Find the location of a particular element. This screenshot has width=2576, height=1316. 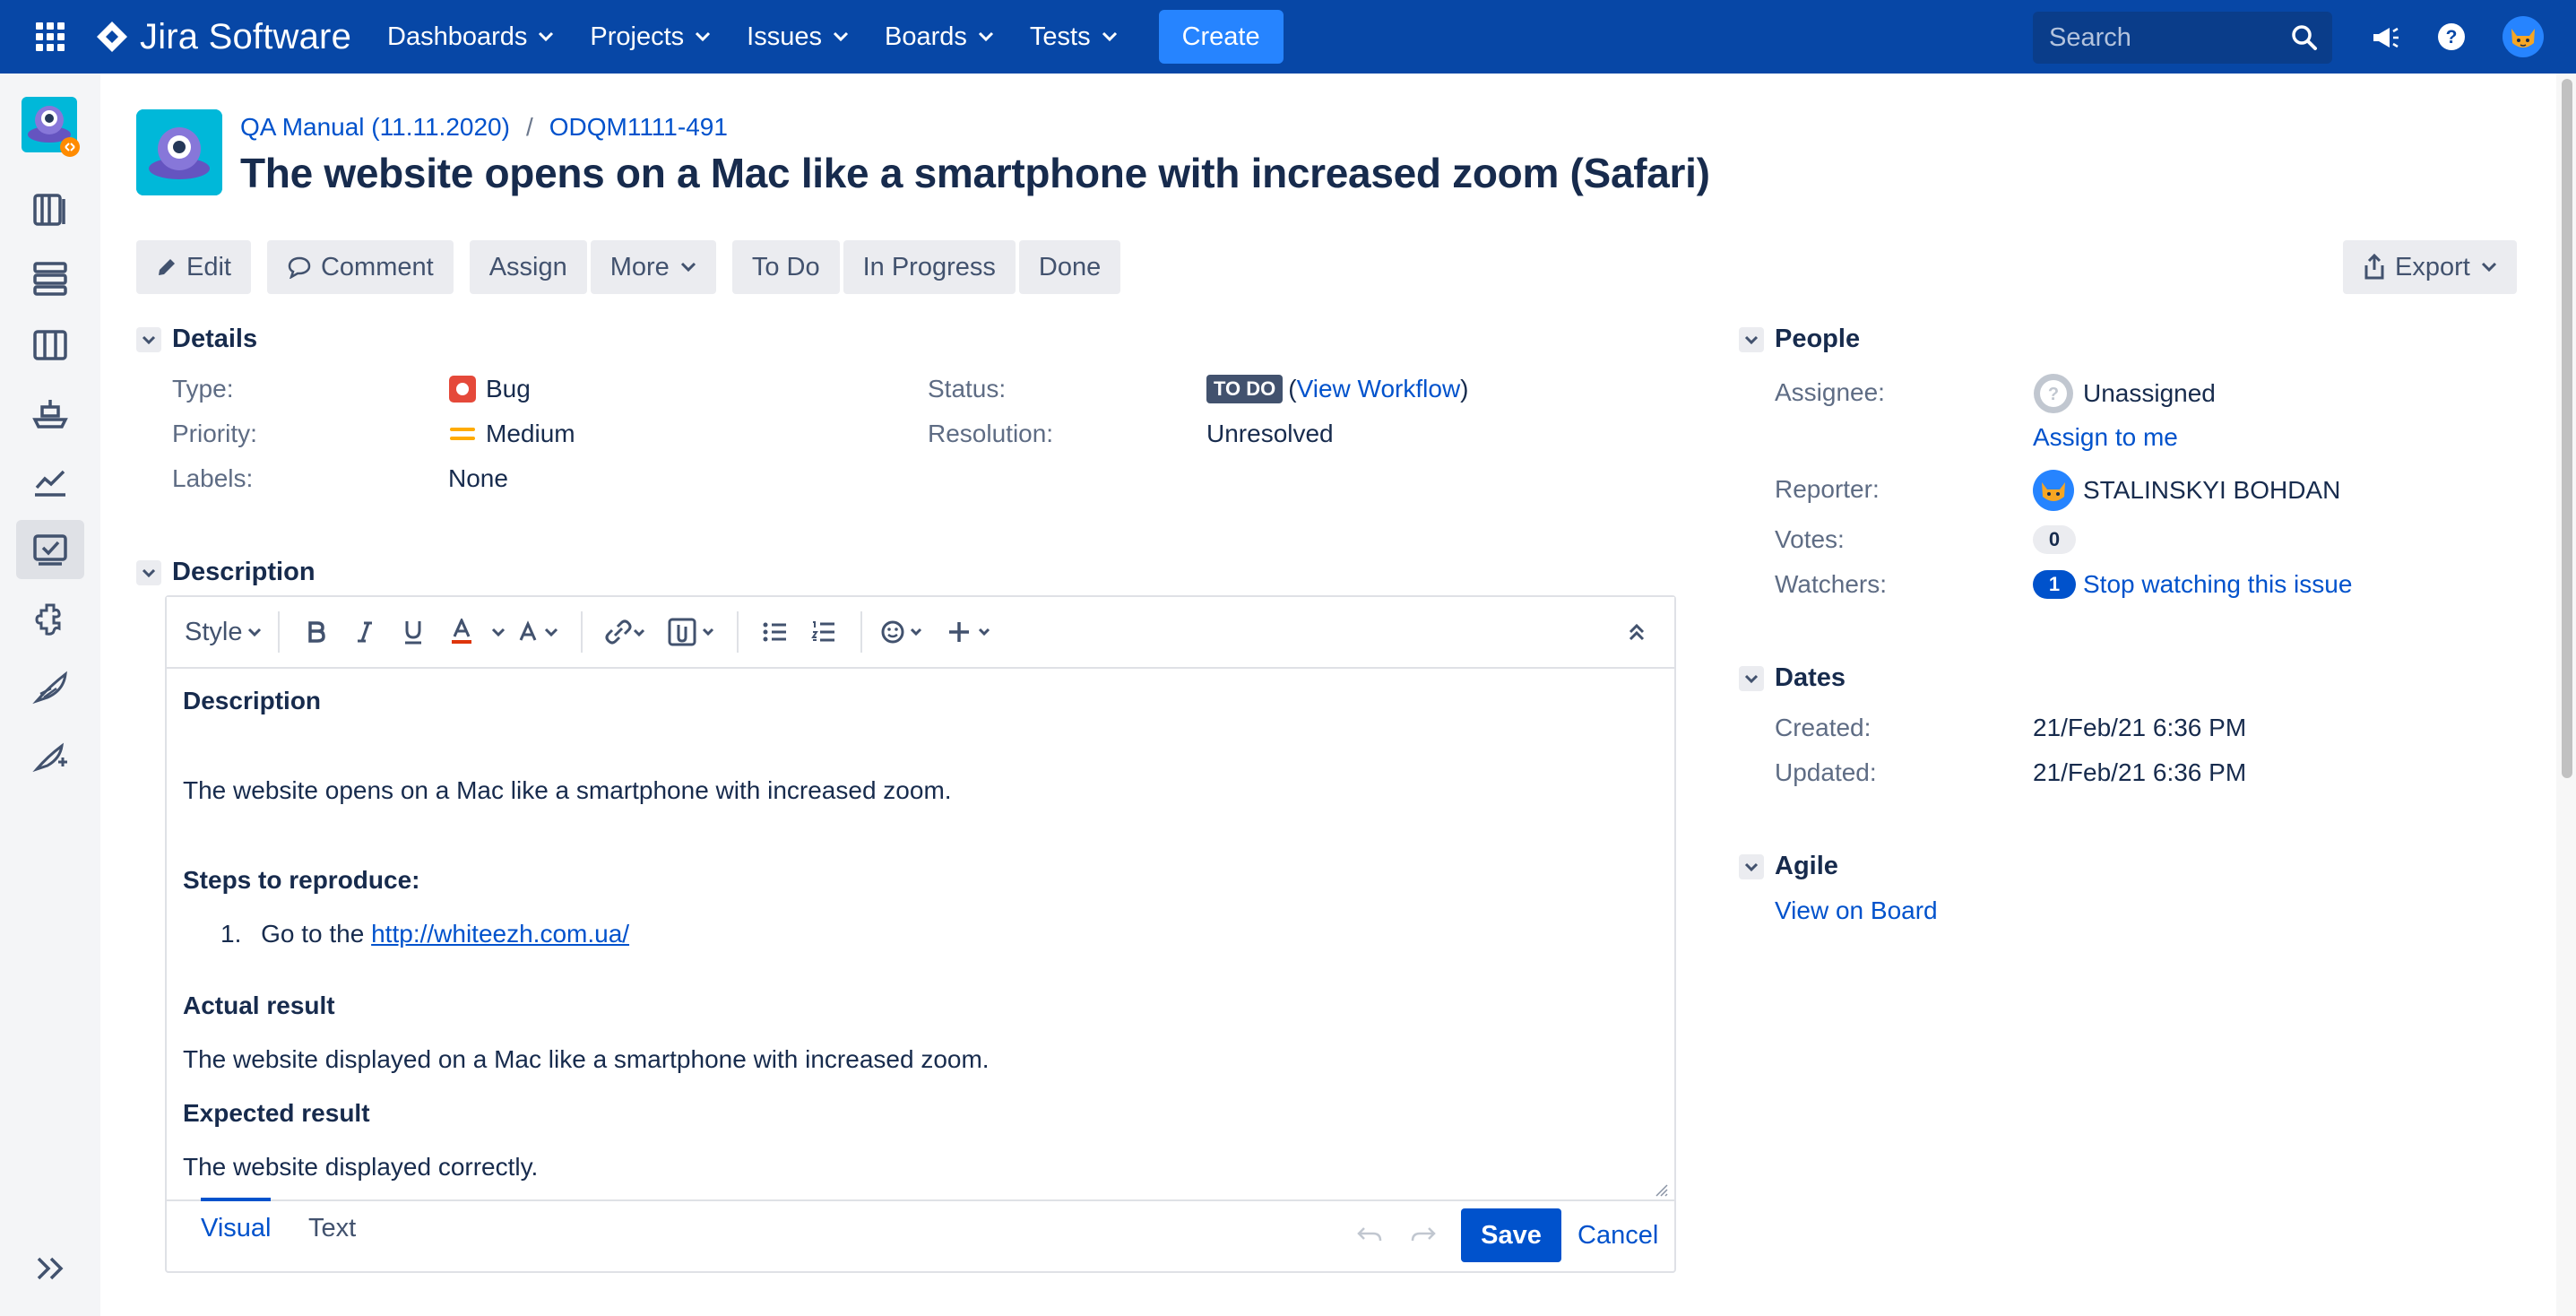

priority-label: Priority: is located at coordinates (214, 434).